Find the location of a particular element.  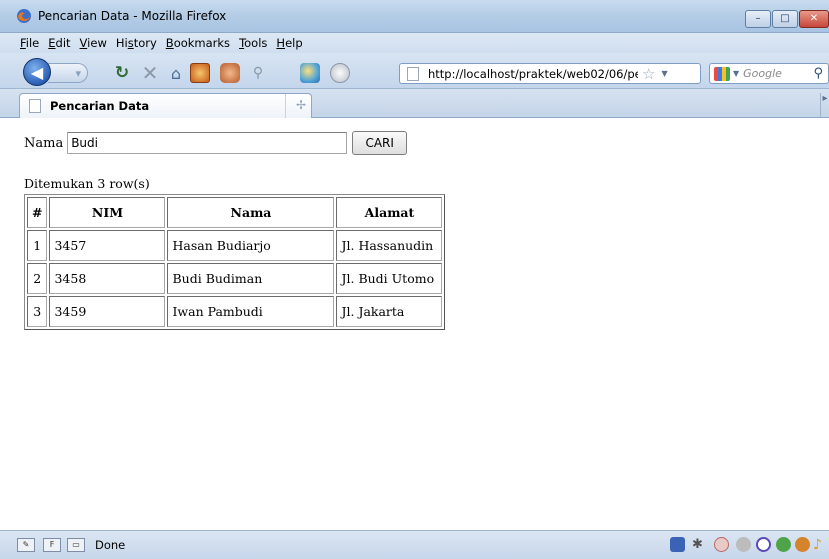

table-row: 3 3459 Iwan Pambudi Jl. Jakarta is located at coordinates (235, 311).